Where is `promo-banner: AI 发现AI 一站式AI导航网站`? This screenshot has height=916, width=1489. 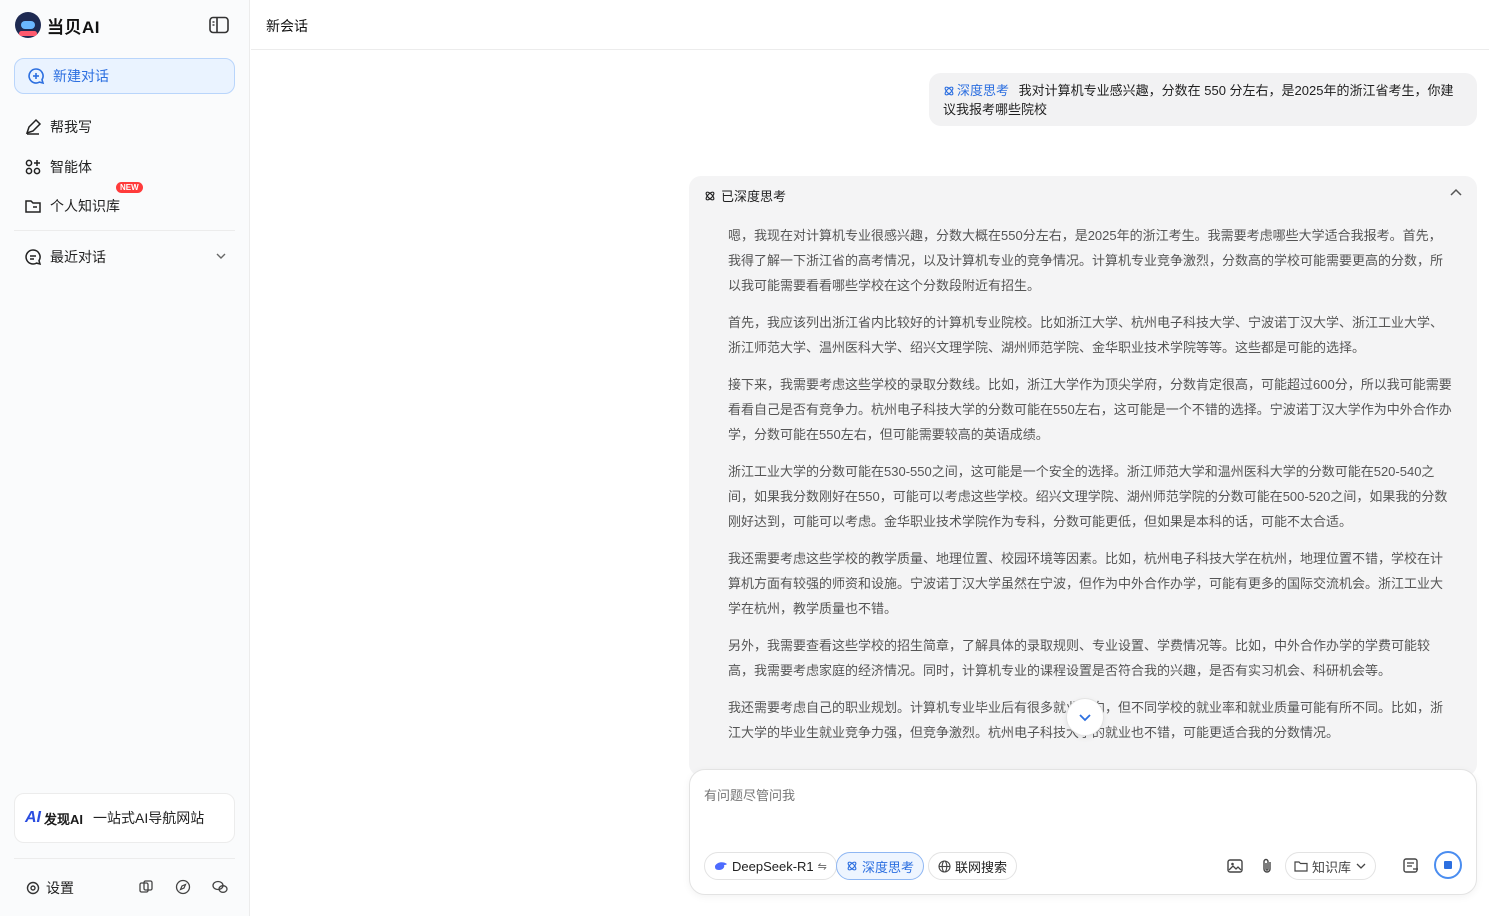 promo-banner: AI 发现AI 一站式AI导航网站 is located at coordinates (124, 818).